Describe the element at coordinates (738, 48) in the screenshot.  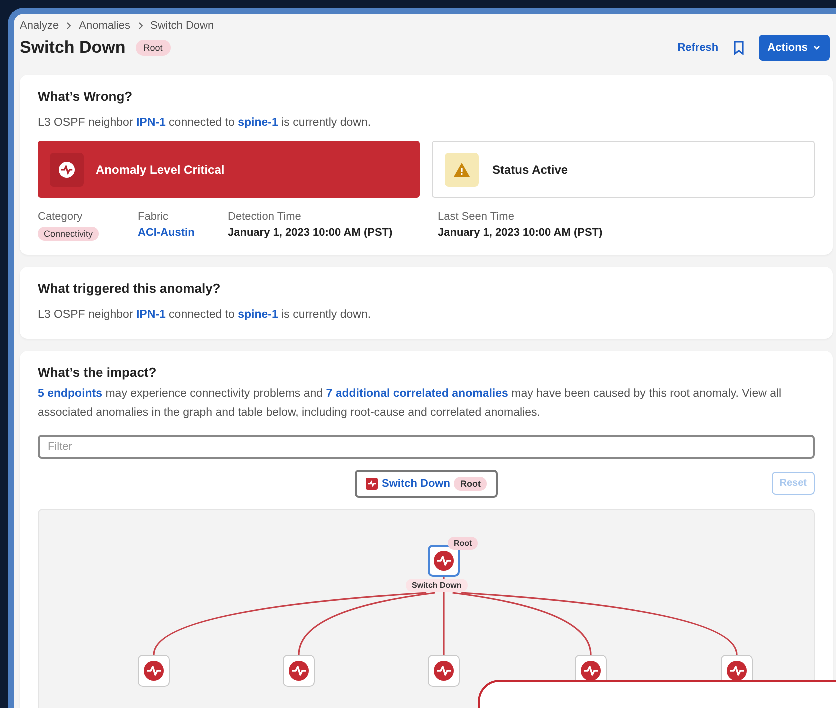
I see `bookmark-icon` at that location.